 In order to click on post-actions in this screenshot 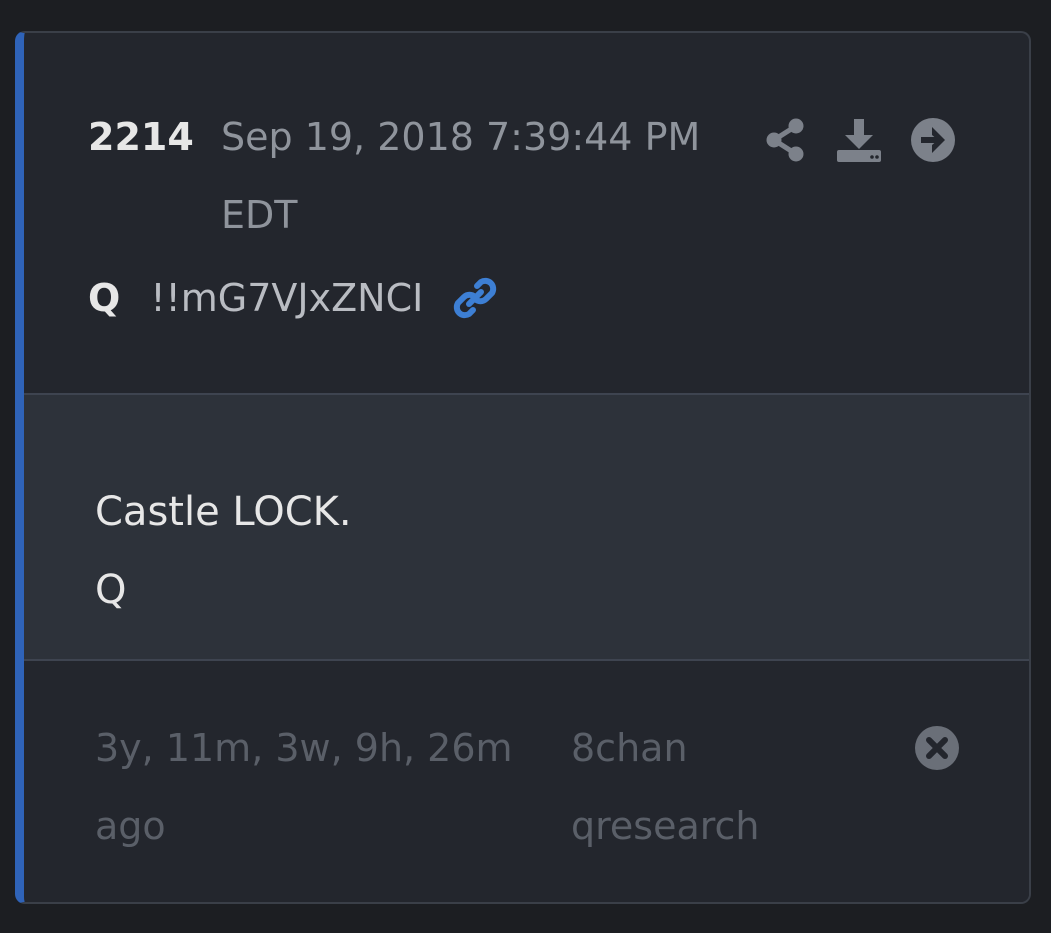, I will do `click(859, 140)`.